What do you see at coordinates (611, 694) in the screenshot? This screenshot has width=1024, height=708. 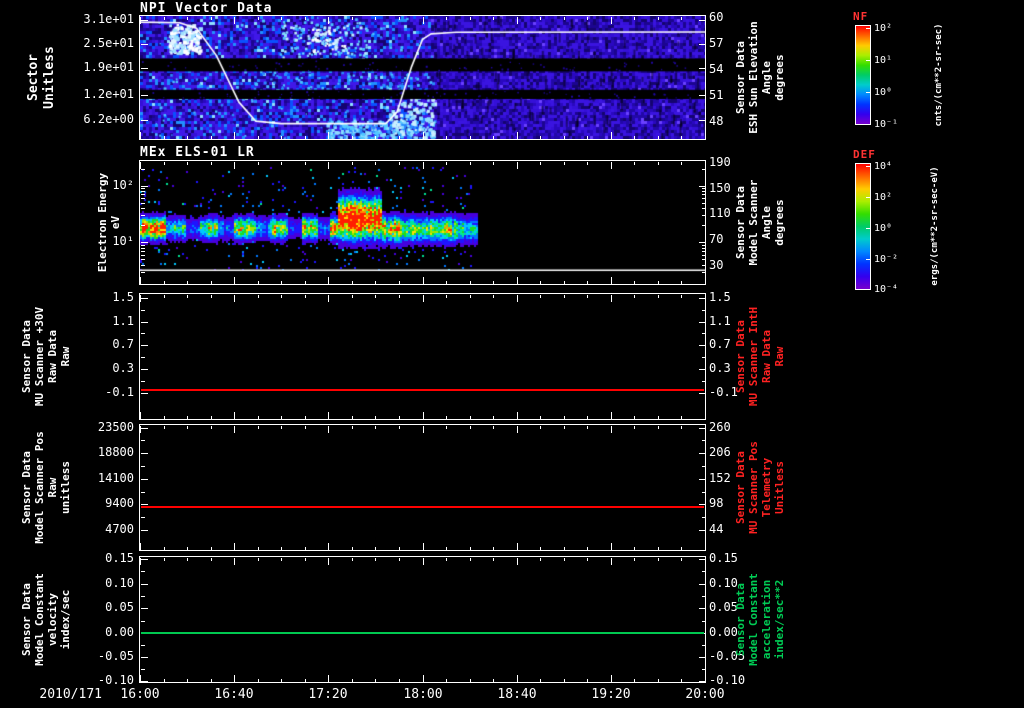 I see `x-tick-label: 19:20` at bounding box center [611, 694].